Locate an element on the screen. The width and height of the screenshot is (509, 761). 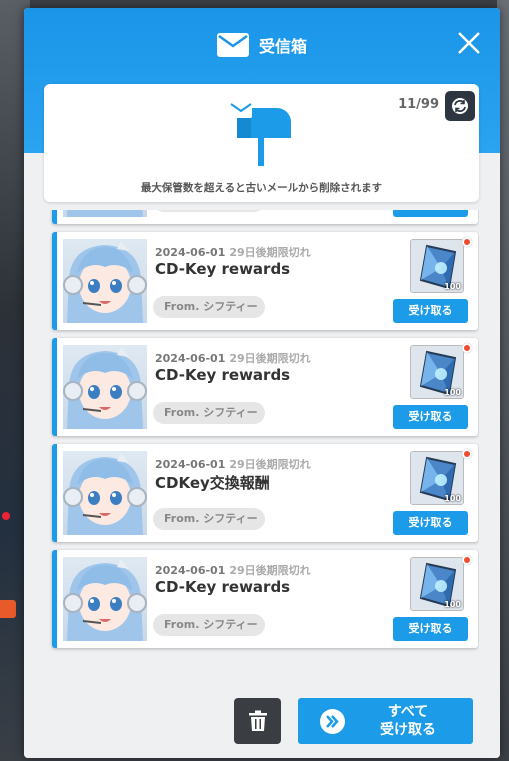
mail-subject: CDKey交換報酬 is located at coordinates (212, 483).